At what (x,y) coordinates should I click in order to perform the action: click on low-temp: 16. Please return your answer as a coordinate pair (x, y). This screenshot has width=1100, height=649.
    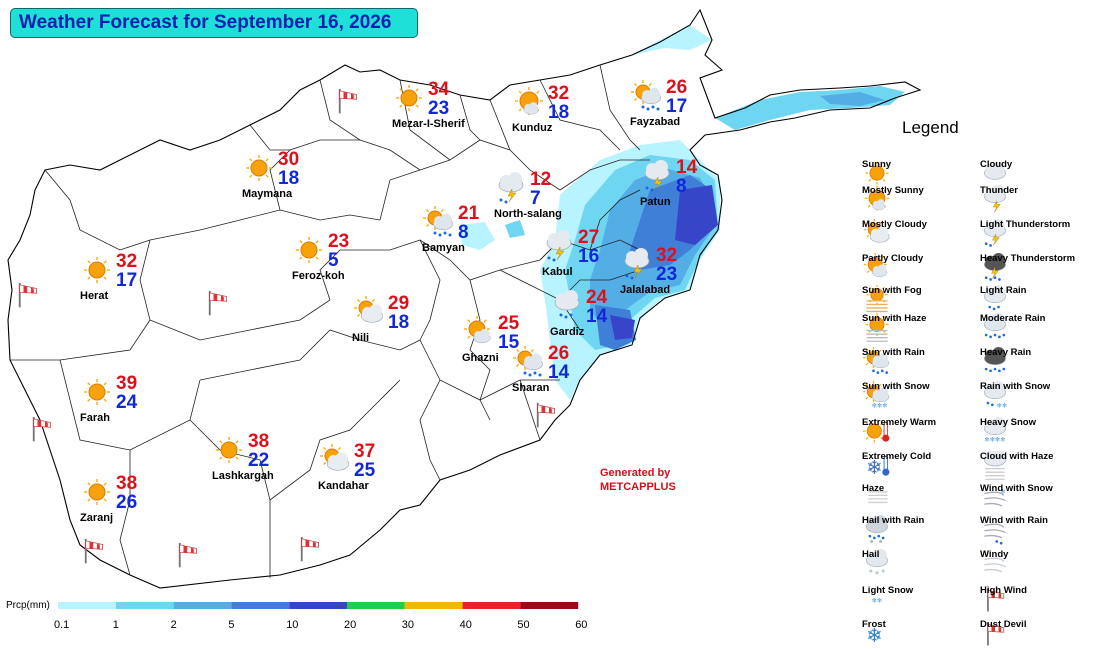
    Looking at the image, I should click on (589, 256).